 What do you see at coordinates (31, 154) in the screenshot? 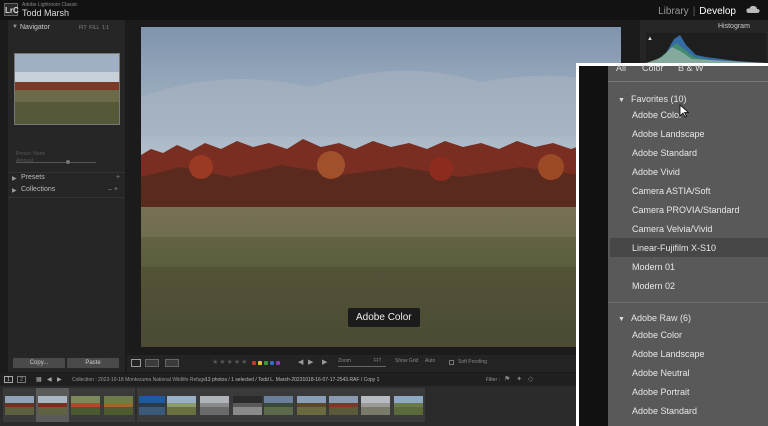
I see `preset-label: Preset: None` at bounding box center [31, 154].